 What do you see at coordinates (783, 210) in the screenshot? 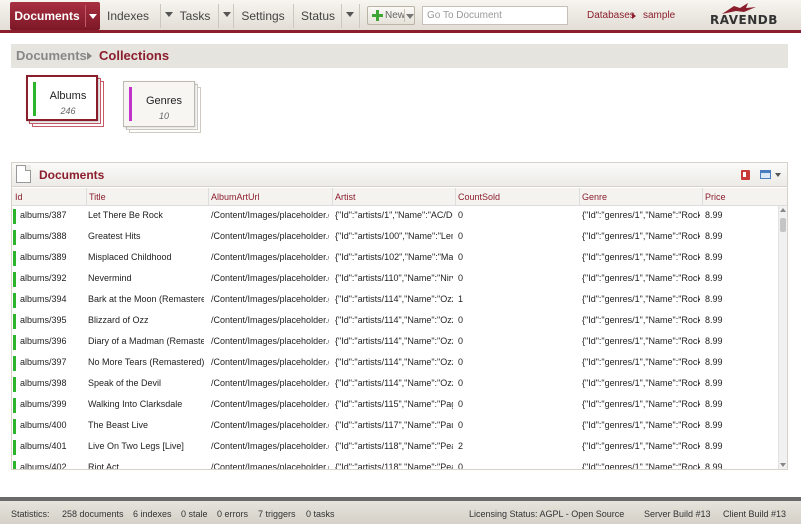
I see `scroll-up-arrow-icon` at bounding box center [783, 210].